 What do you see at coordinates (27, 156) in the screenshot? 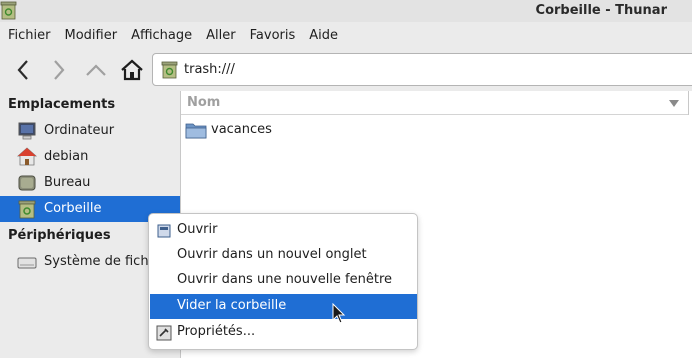
I see `home-folder-icon` at bounding box center [27, 156].